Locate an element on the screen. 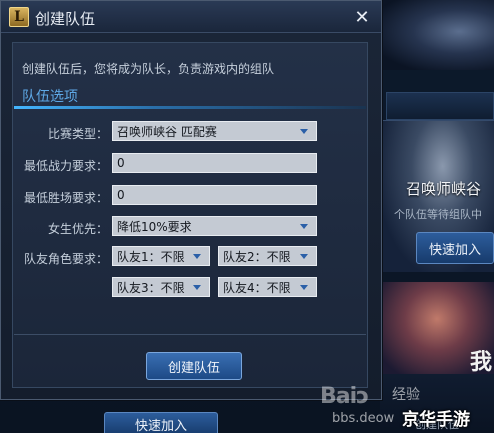  match-type-label: 比赛类型： is located at coordinates (77, 134).